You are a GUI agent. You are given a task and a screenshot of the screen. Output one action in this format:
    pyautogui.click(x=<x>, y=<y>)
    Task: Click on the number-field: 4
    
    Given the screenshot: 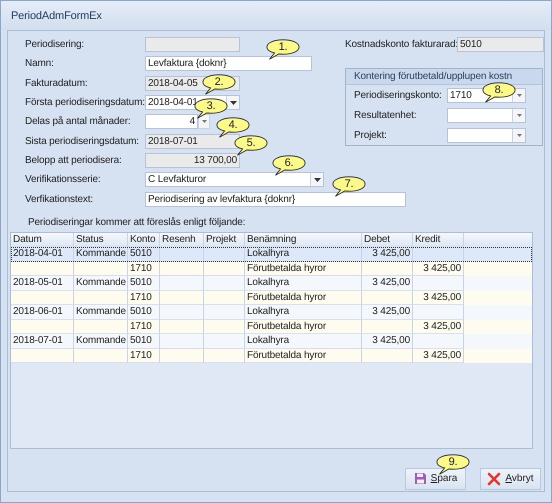 What is the action you would take?
    pyautogui.click(x=171, y=122)
    